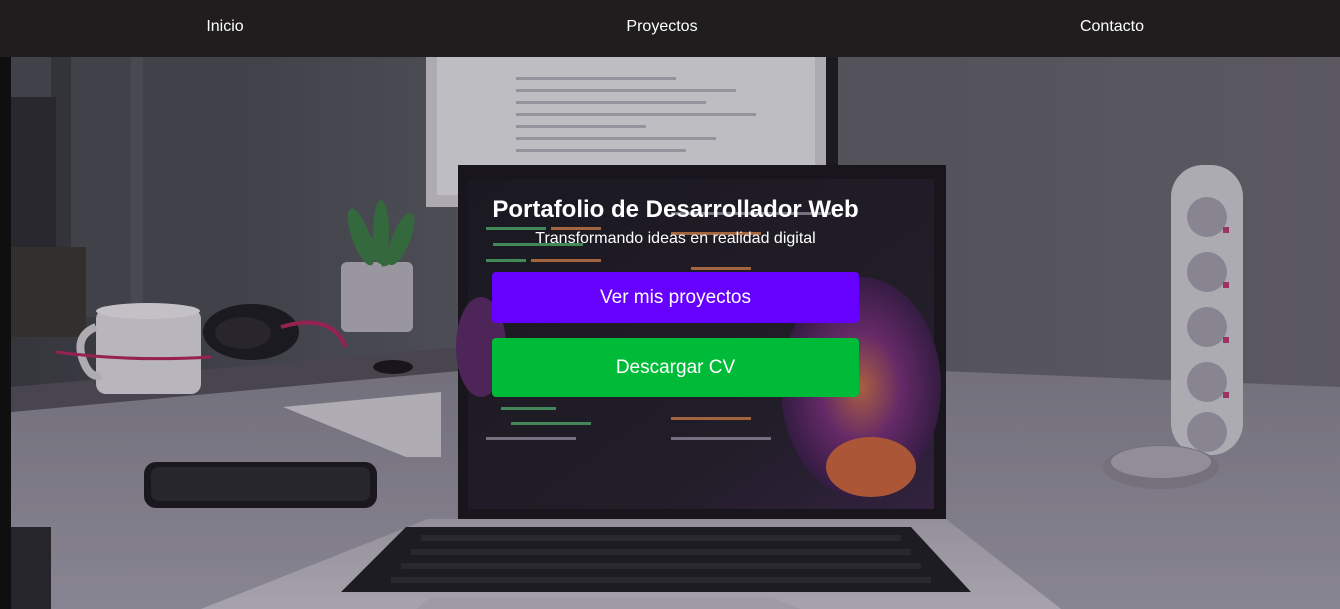  Describe the element at coordinates (675, 238) in the screenshot. I see `hero-subtitle: Transformando ideas en realidad digital` at that location.